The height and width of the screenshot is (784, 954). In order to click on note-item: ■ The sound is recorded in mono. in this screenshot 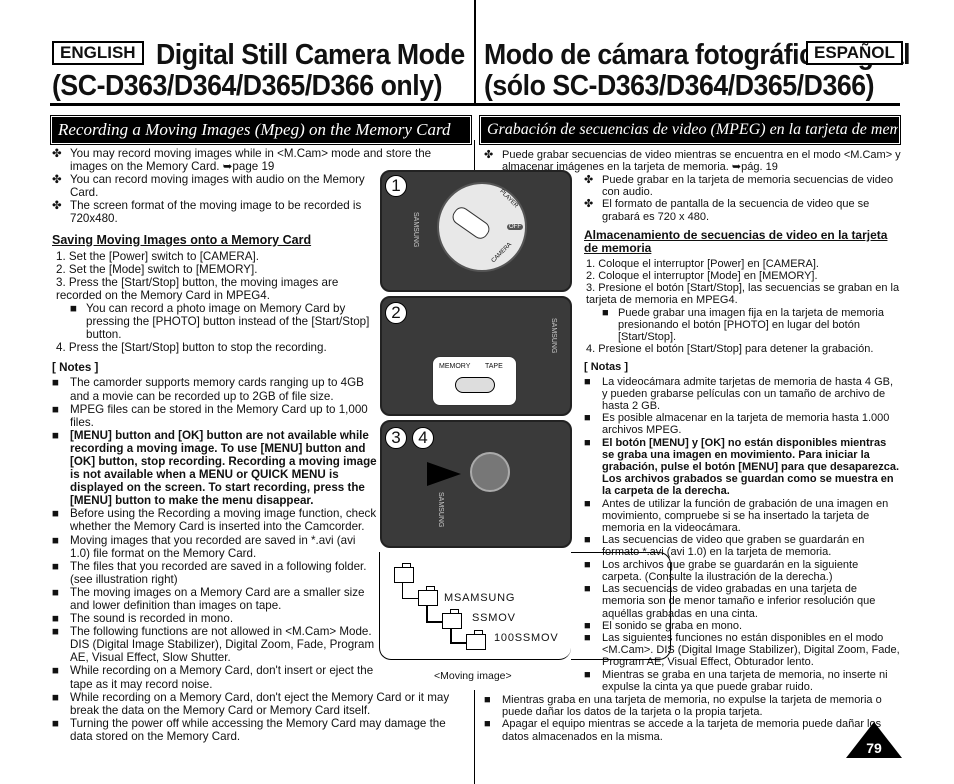, I will do `click(143, 619)`.